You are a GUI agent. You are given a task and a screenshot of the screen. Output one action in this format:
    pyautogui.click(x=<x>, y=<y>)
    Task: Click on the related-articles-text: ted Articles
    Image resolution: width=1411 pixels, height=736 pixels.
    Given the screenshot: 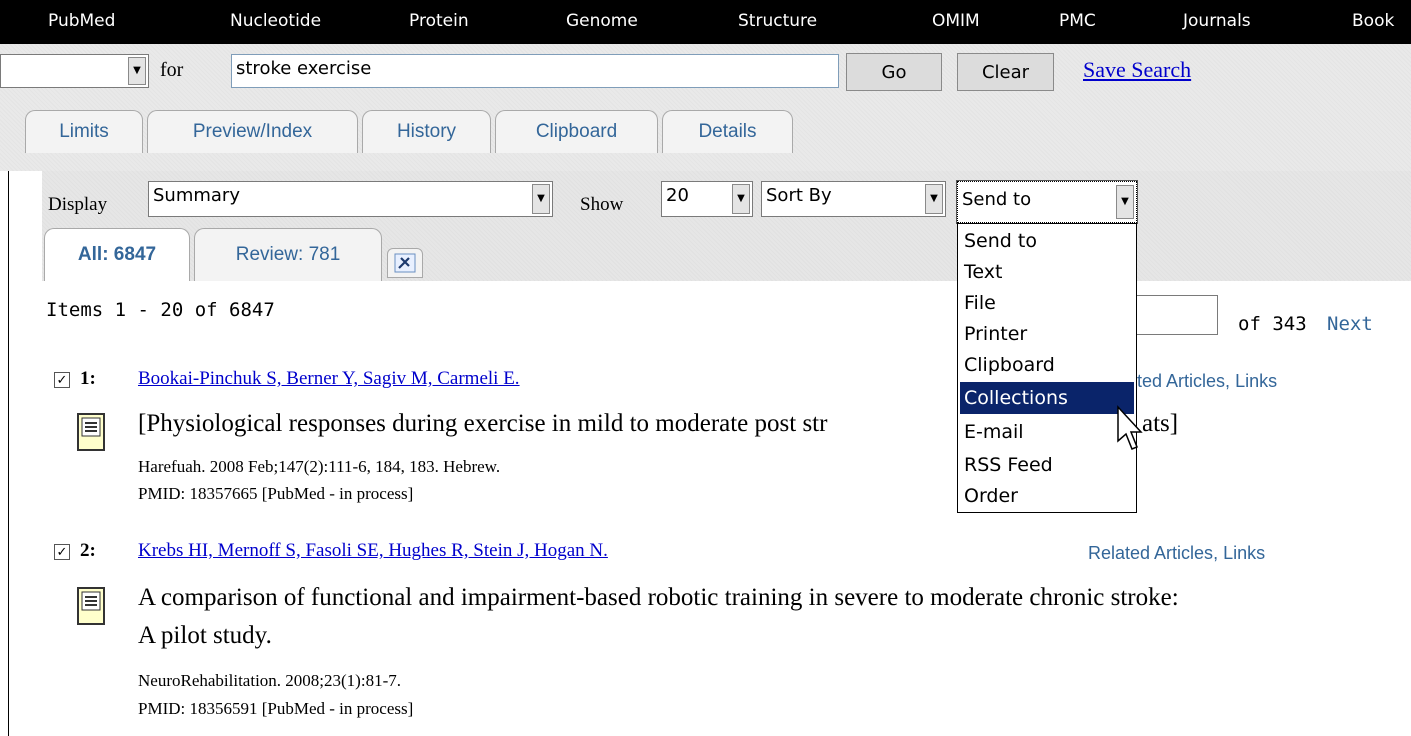 What is the action you would take?
    pyautogui.click(x=1181, y=381)
    